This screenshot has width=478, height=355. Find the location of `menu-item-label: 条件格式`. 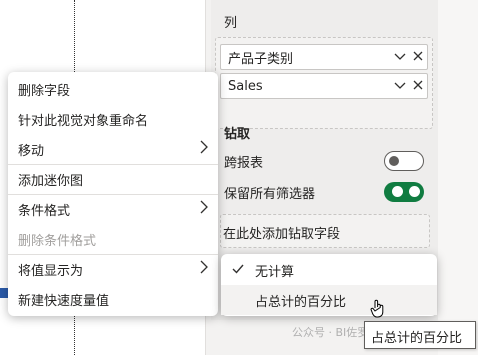

menu-item-label: 条件格式 is located at coordinates (44, 211).